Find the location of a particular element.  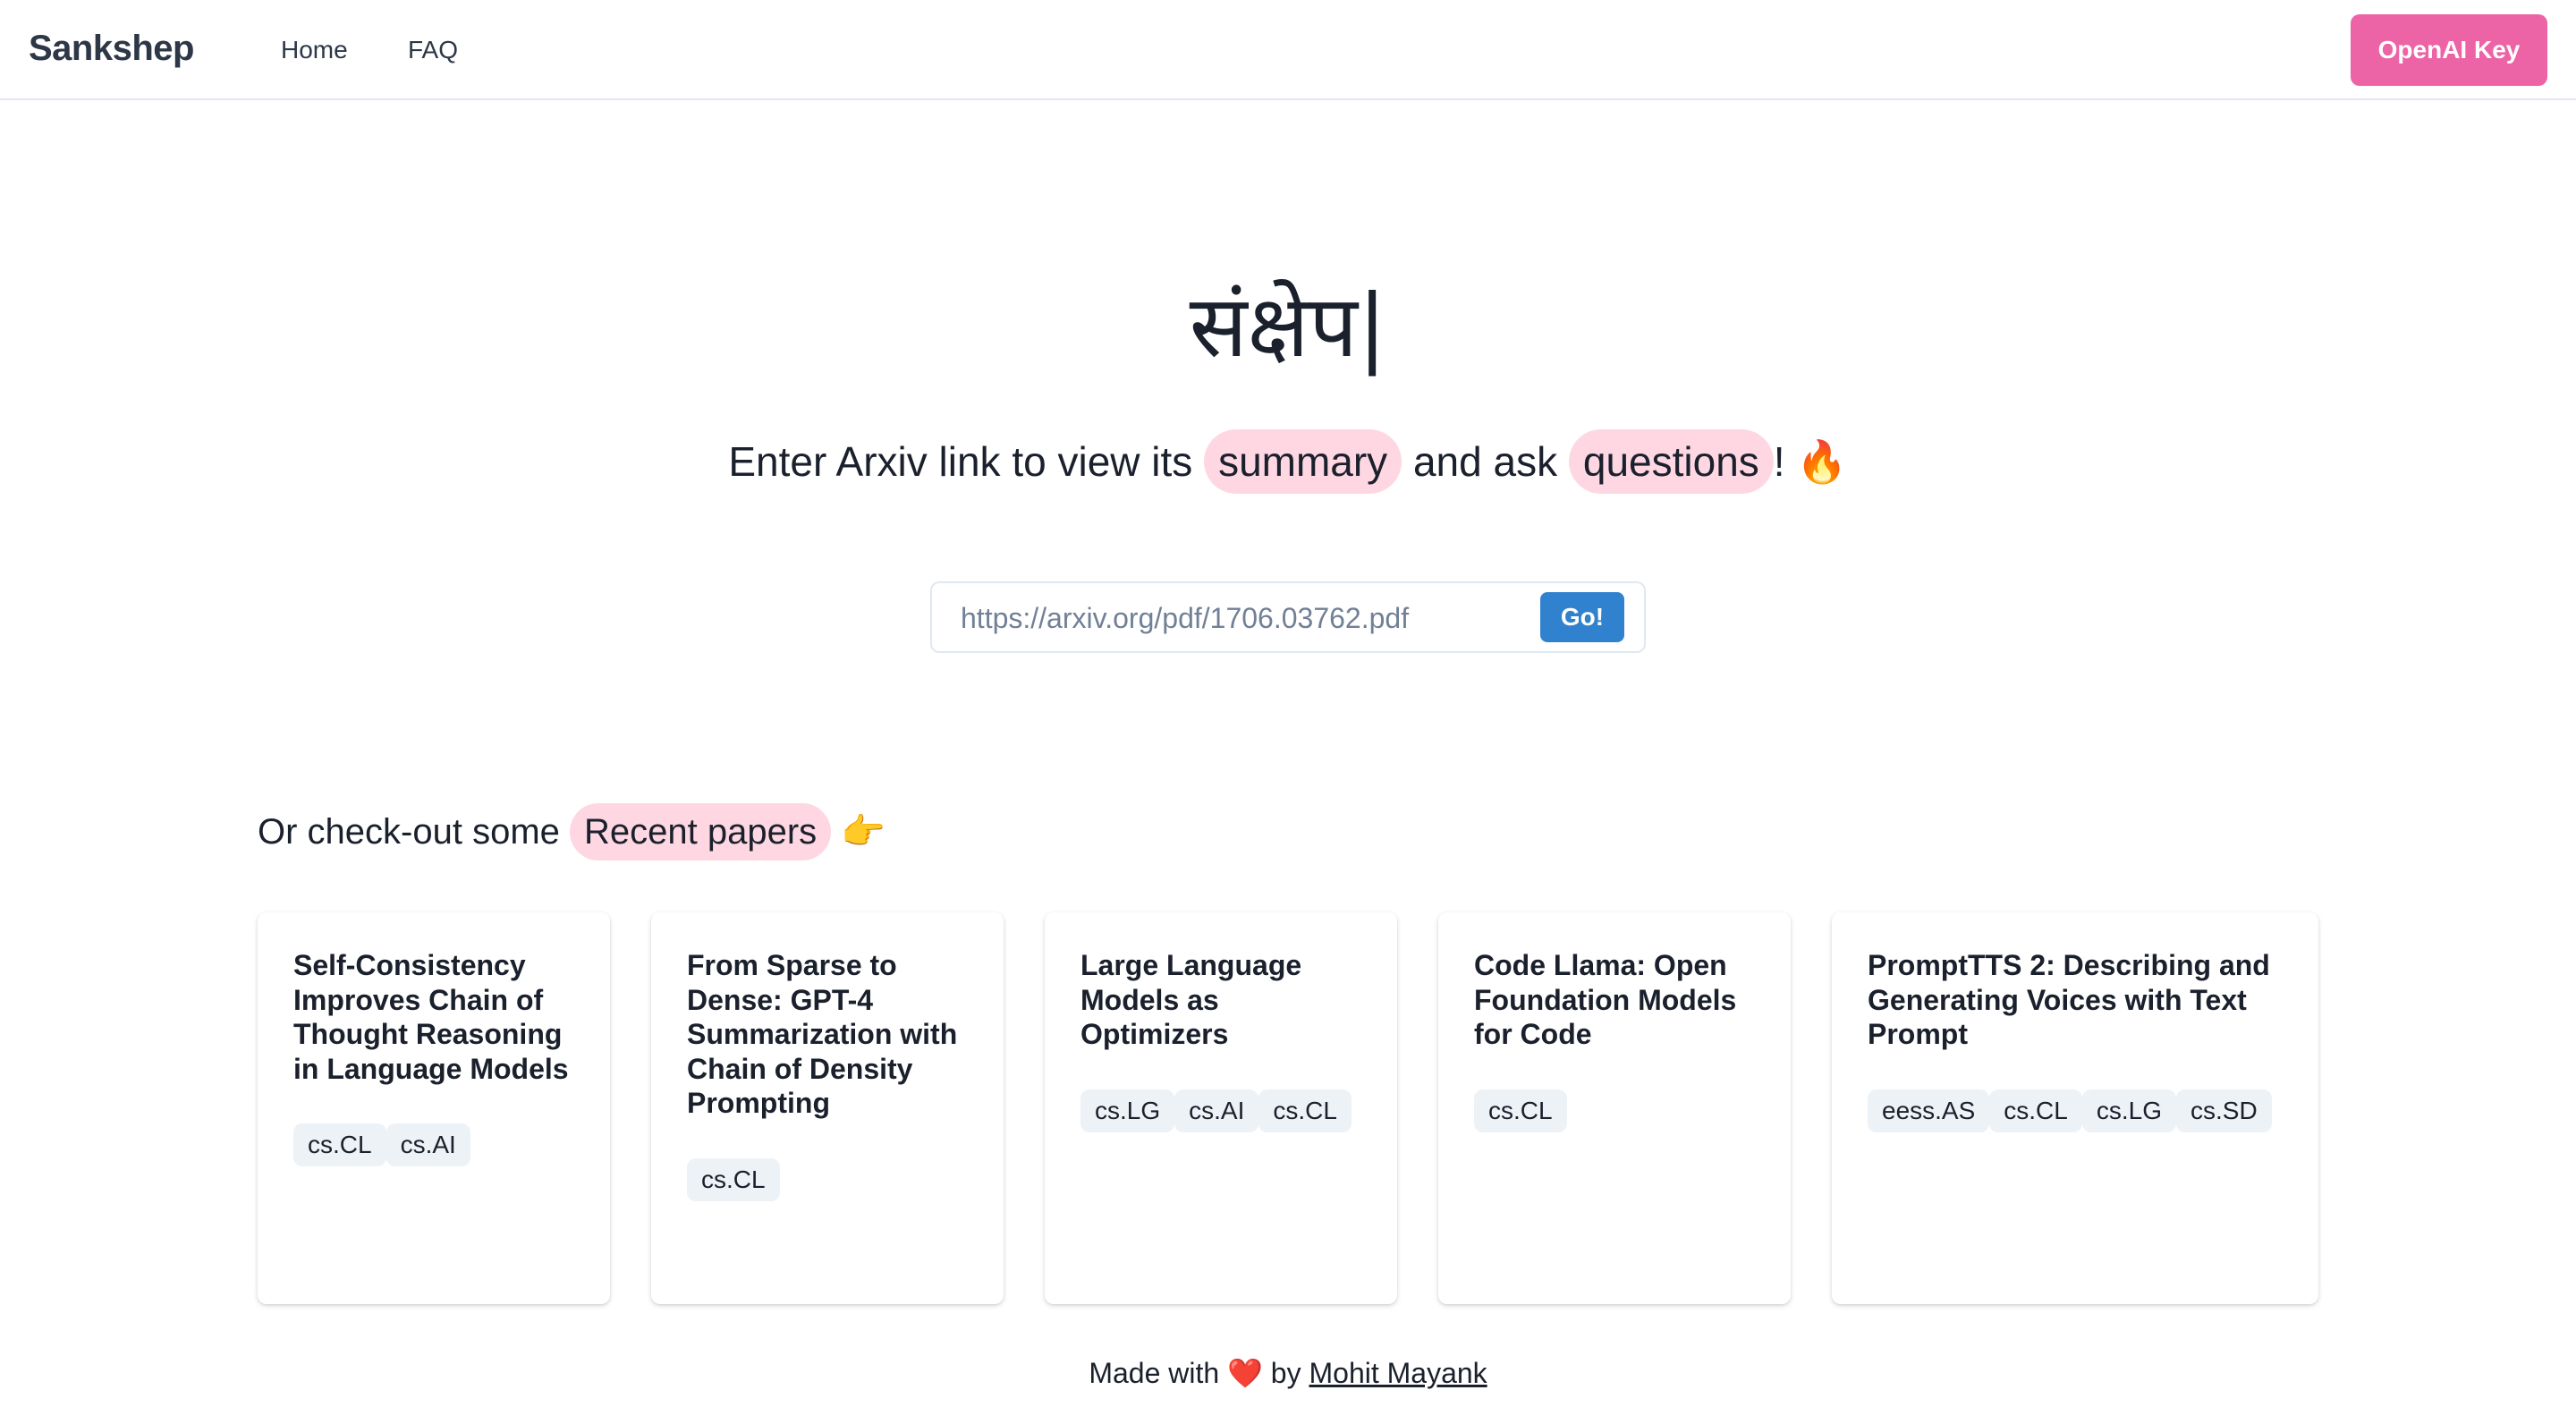

highlight-recent-papers: Recent papers is located at coordinates (701, 831).